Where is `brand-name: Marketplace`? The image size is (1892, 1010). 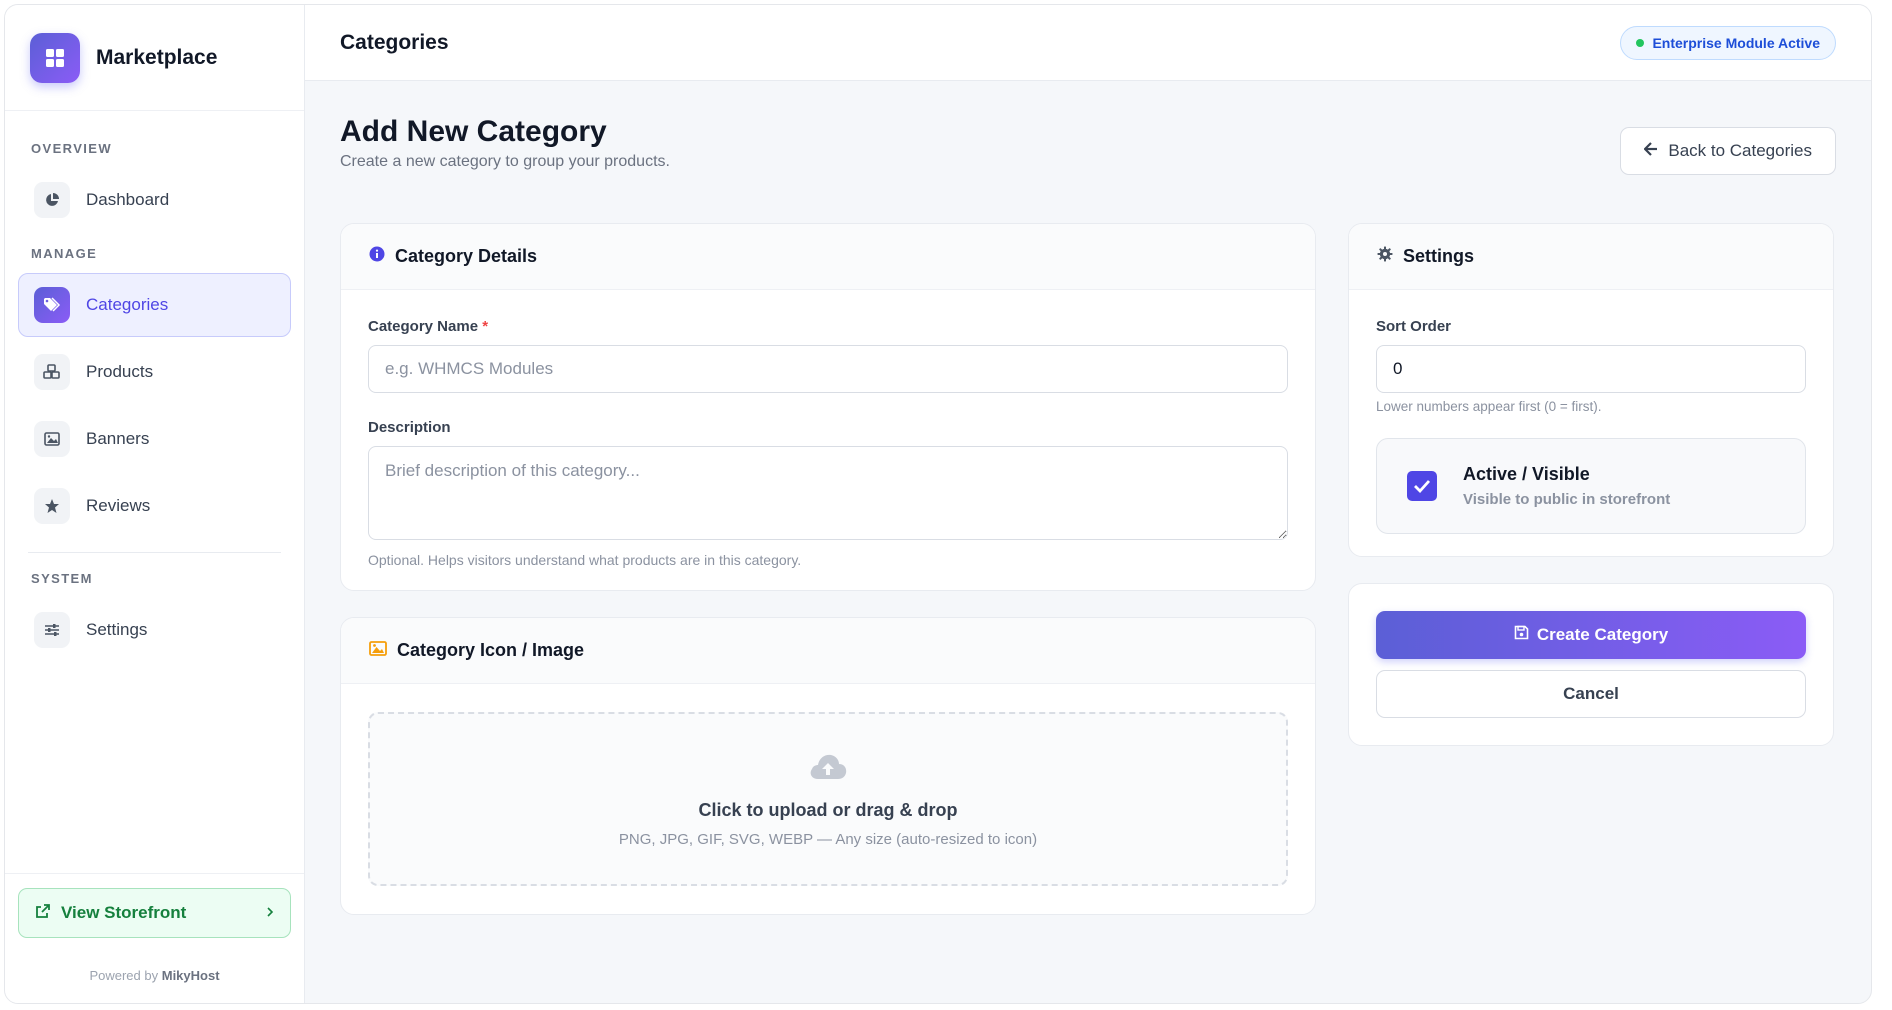
brand-name: Marketplace is located at coordinates (157, 57).